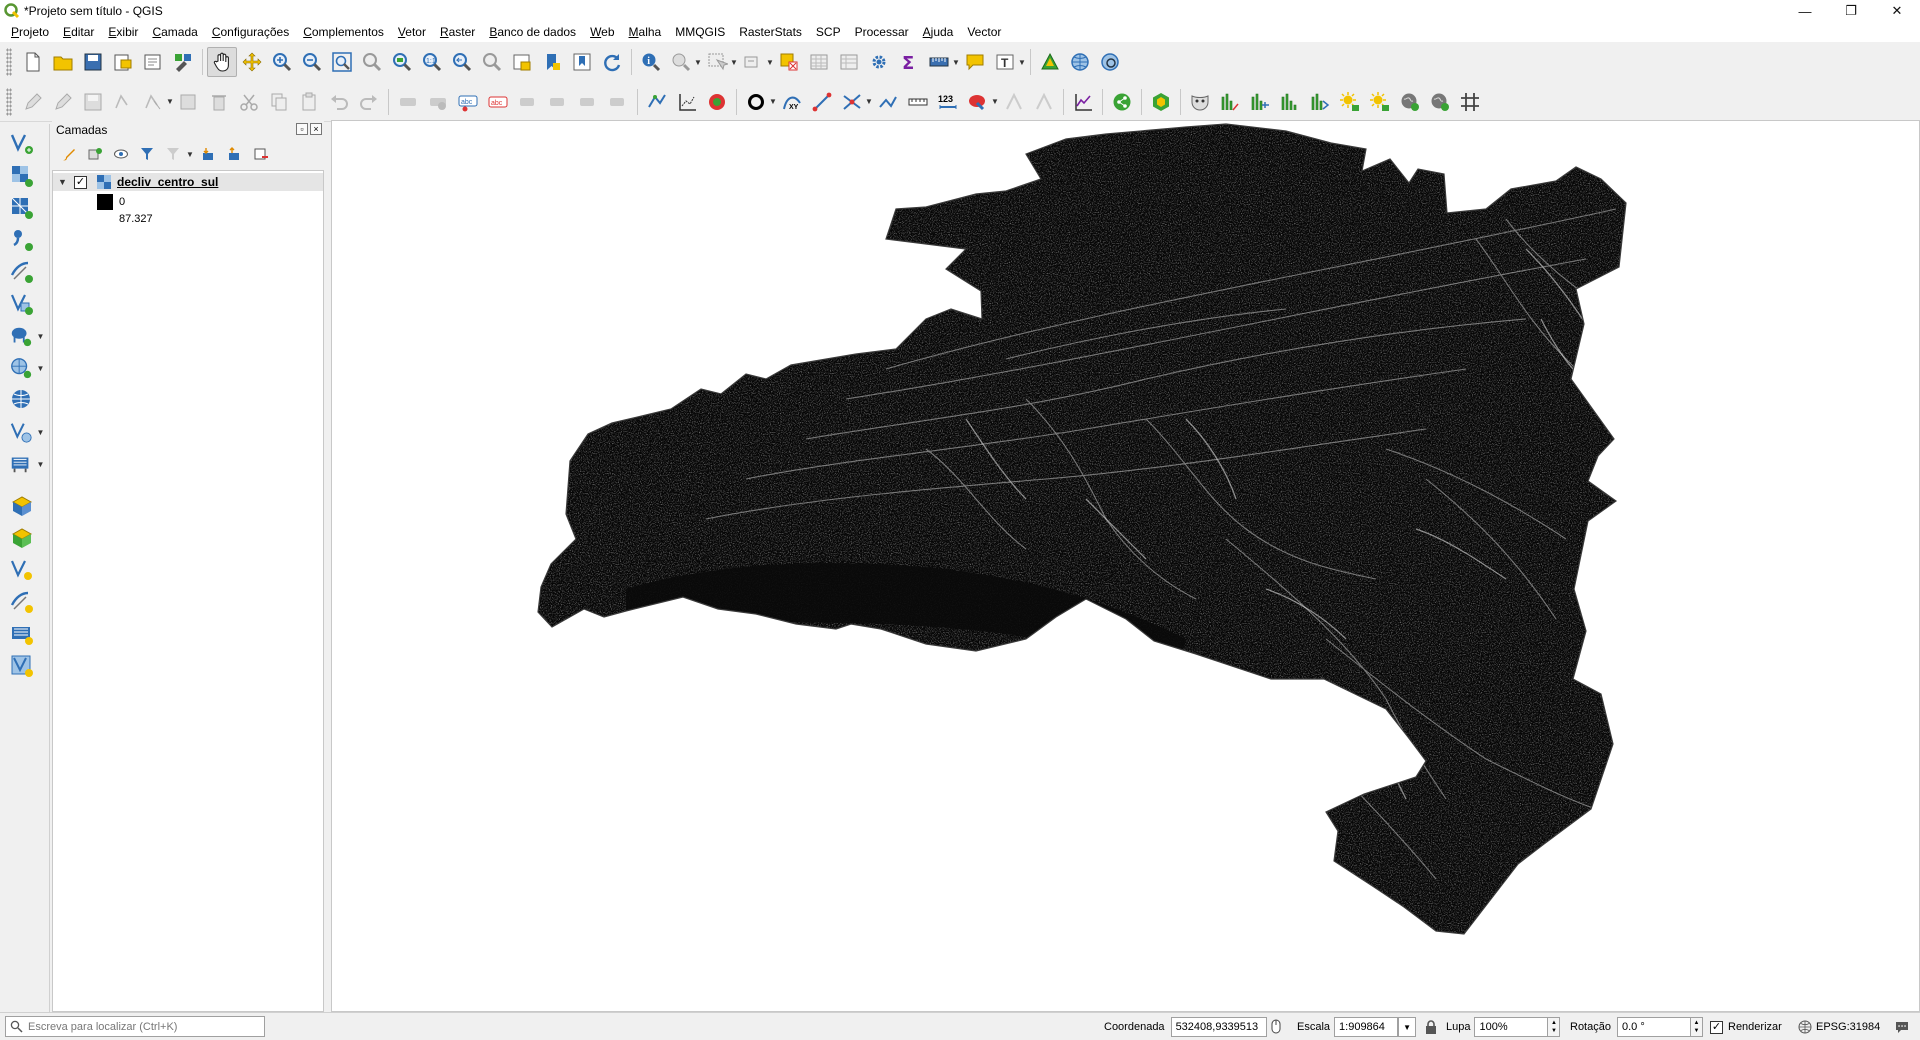  What do you see at coordinates (153, 62) in the screenshot?
I see `layout-manager-button` at bounding box center [153, 62].